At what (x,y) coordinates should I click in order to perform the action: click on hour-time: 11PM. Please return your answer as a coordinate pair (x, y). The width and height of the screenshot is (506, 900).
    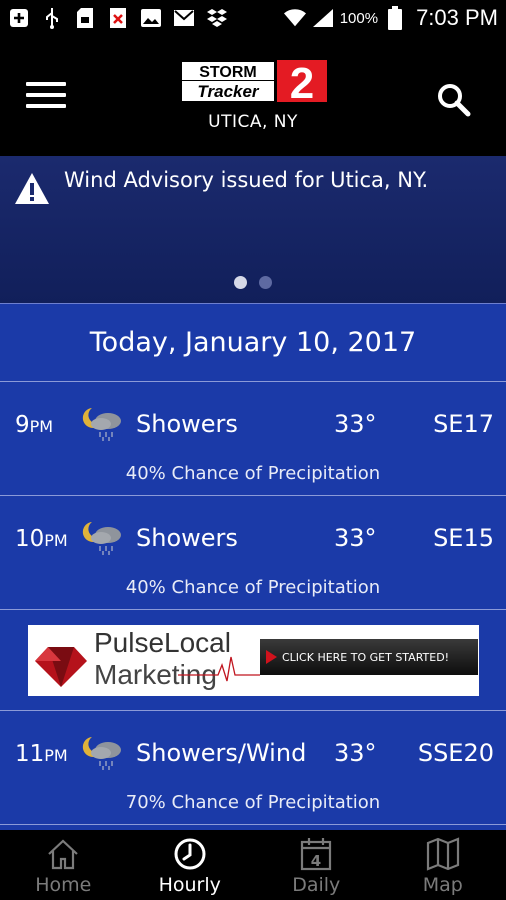
    Looking at the image, I should click on (41, 754).